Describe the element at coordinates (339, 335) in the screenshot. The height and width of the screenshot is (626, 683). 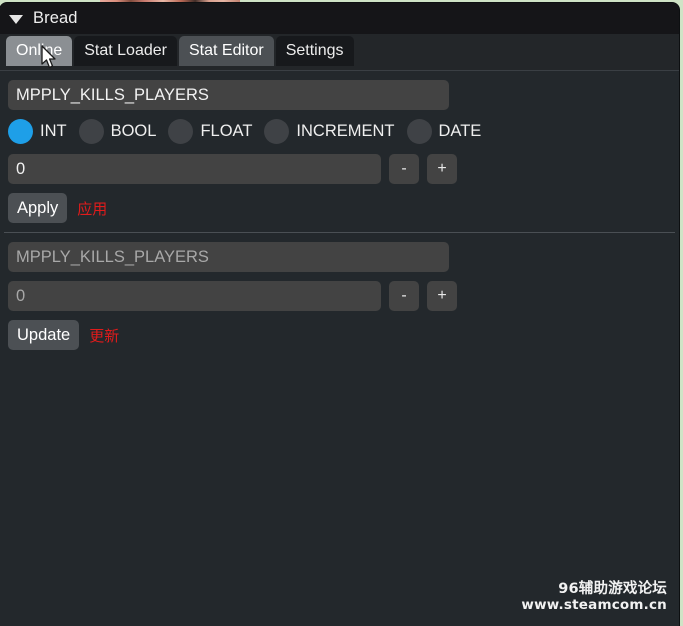
I see `update-action-row: Update 更新` at that location.